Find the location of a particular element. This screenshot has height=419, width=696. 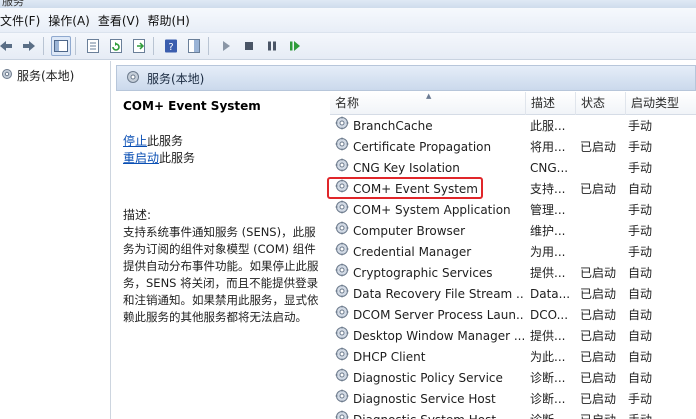

service-name-cell: Cryptographic Services is located at coordinates (429, 273).